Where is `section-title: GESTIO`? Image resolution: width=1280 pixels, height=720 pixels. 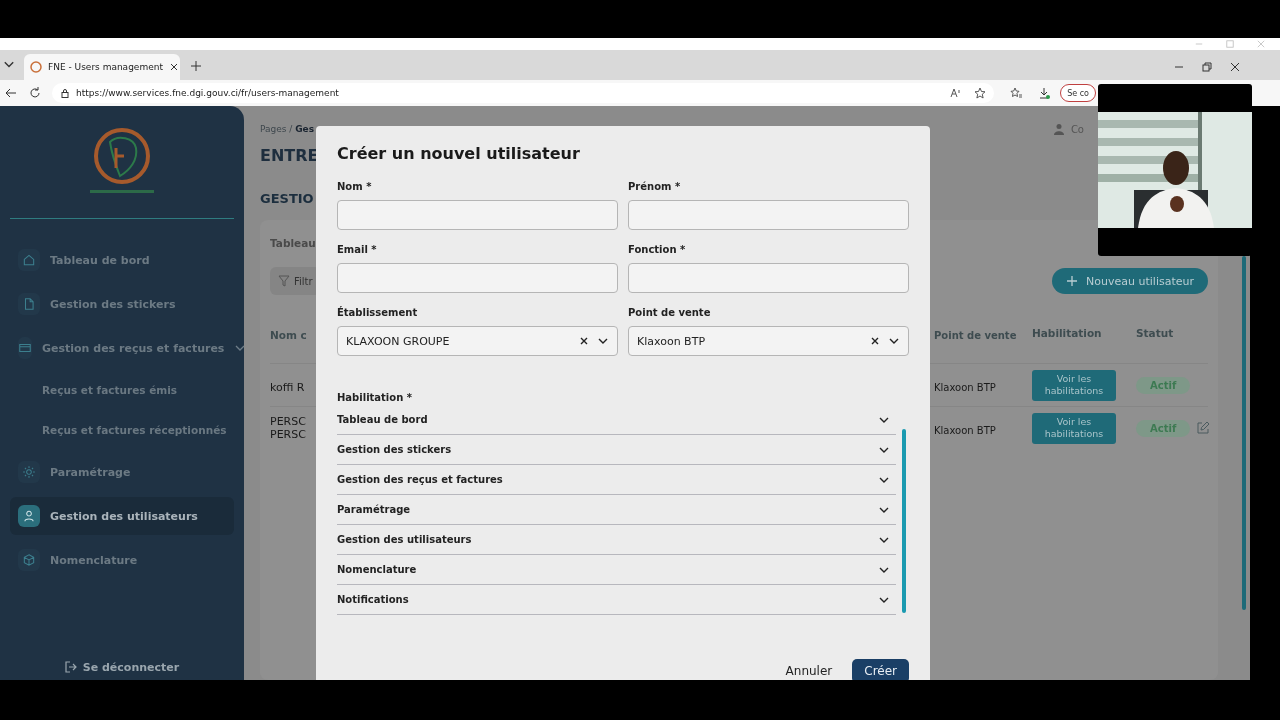 section-title: GESTIO is located at coordinates (287, 198).